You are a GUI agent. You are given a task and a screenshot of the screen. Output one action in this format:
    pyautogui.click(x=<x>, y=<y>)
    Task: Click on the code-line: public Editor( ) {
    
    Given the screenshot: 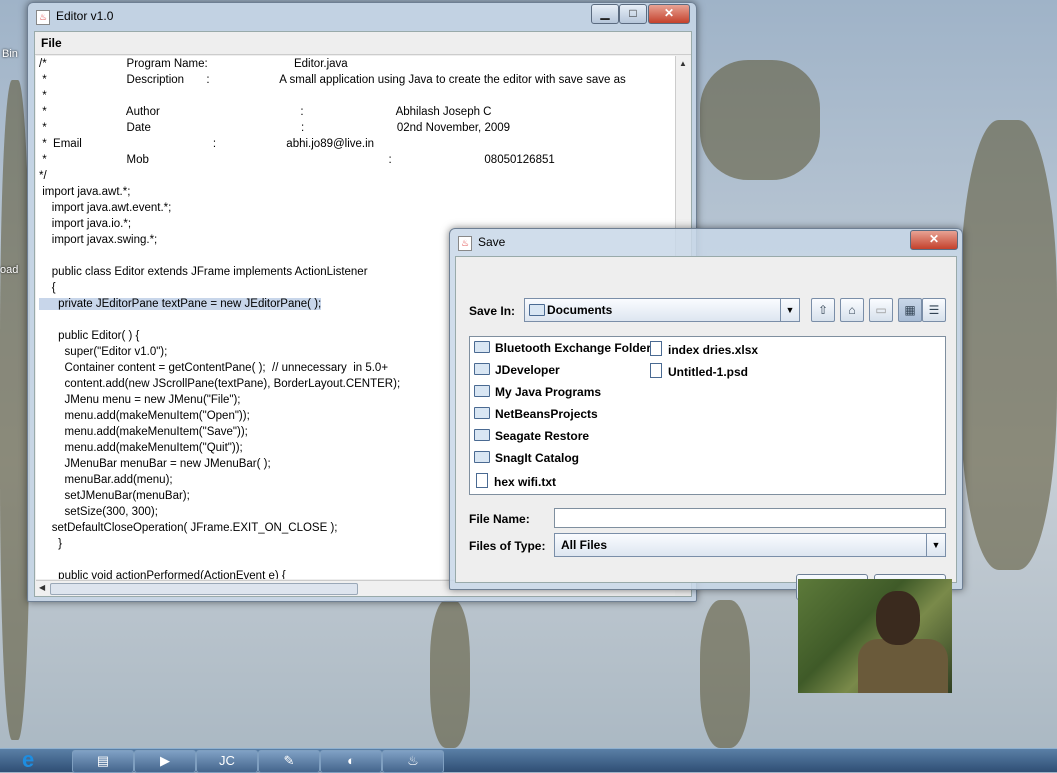 What is the action you would take?
    pyautogui.click(x=89, y=336)
    